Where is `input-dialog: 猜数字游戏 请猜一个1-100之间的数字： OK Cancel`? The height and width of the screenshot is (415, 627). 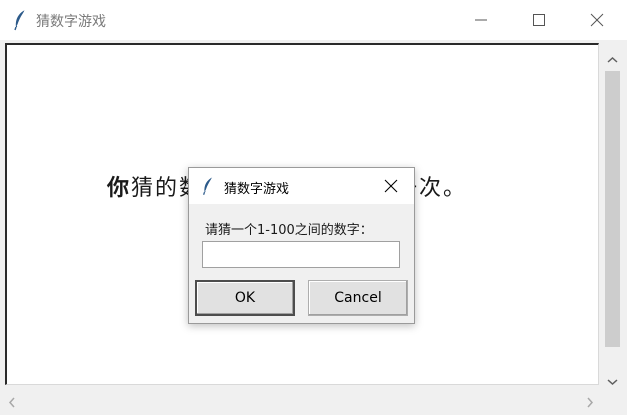
input-dialog: 猜数字游戏 请猜一个1-100之间的数字： OK Cancel is located at coordinates (301, 245).